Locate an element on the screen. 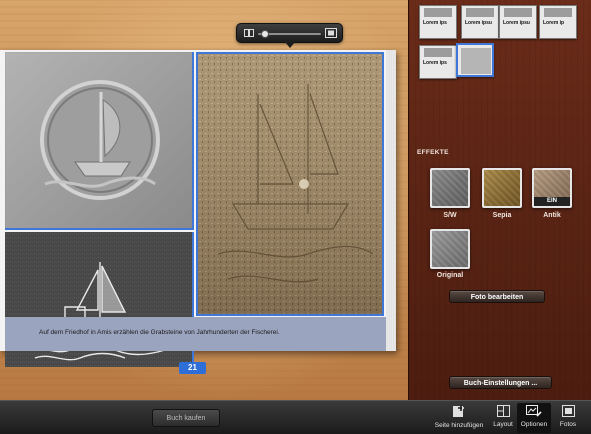 This screenshot has height=434, width=591. zoom-control is located at coordinates (289, 35).